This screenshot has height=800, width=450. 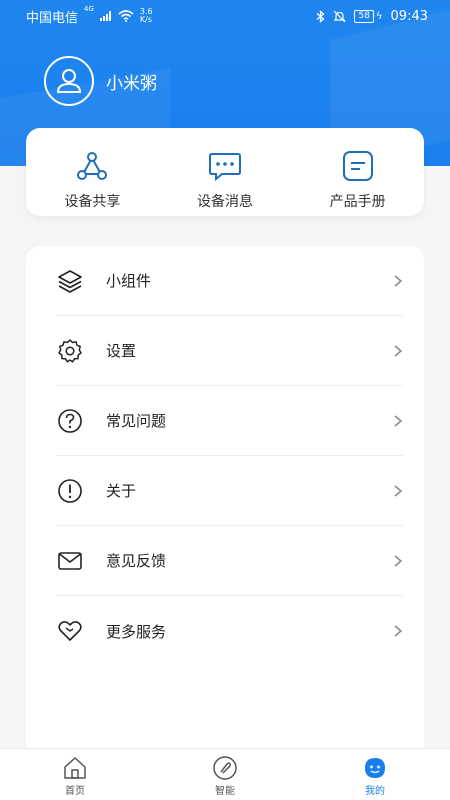 What do you see at coordinates (375, 768) in the screenshot?
I see `me-icon` at bounding box center [375, 768].